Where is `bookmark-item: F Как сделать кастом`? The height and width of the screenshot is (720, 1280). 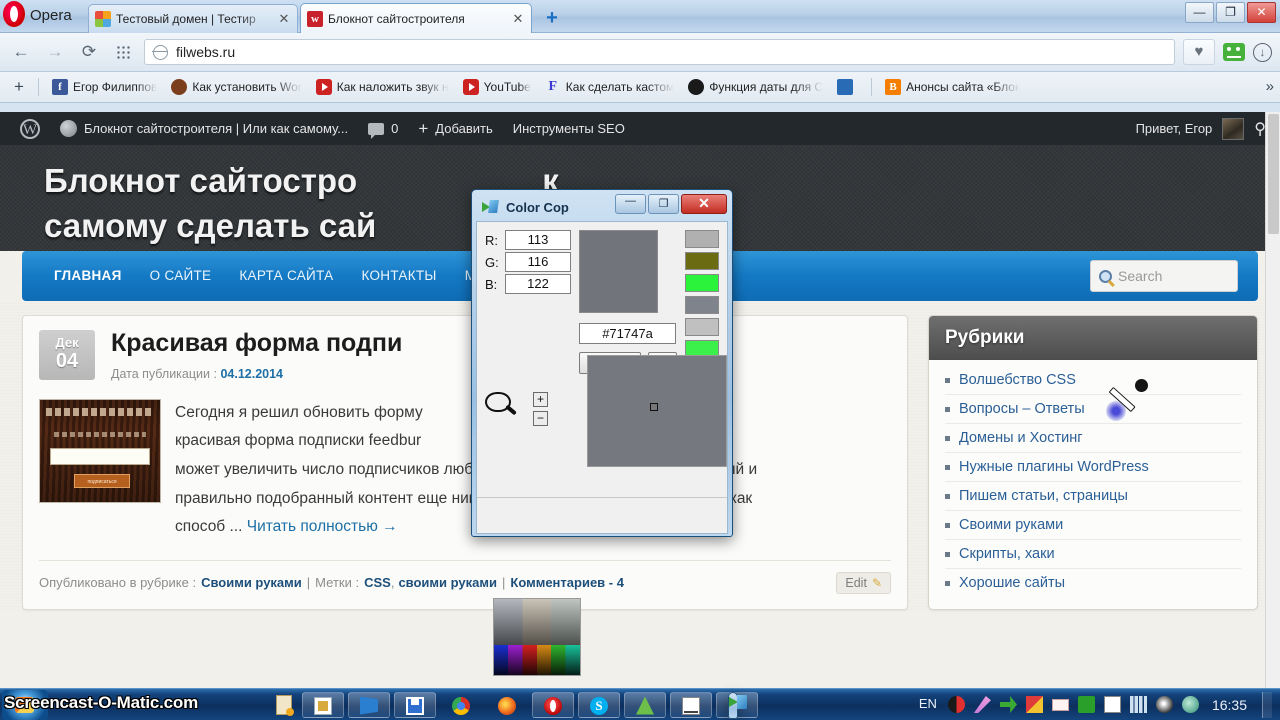 bookmark-item: F Как сделать кастом is located at coordinates (610, 87).